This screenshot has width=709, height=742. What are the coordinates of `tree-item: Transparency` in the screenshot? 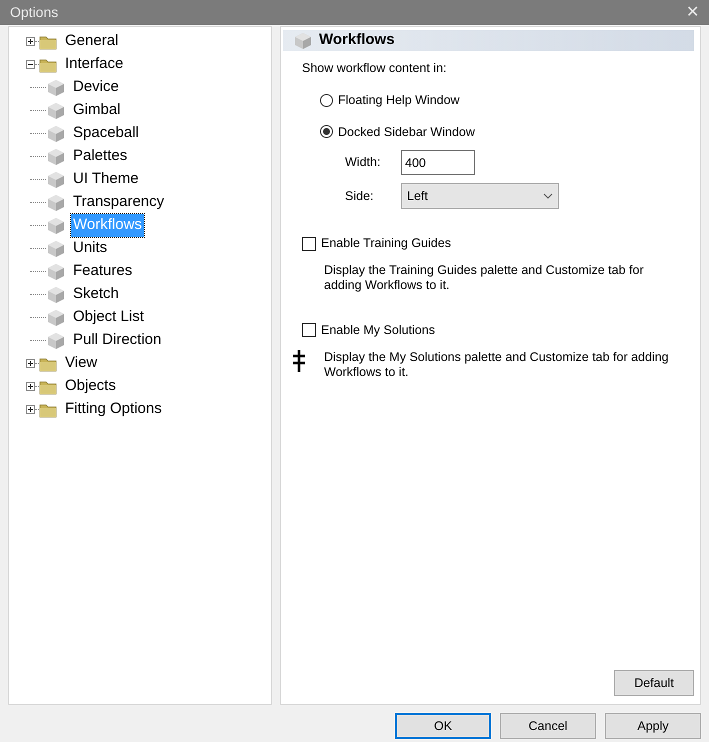 It's located at (118, 202).